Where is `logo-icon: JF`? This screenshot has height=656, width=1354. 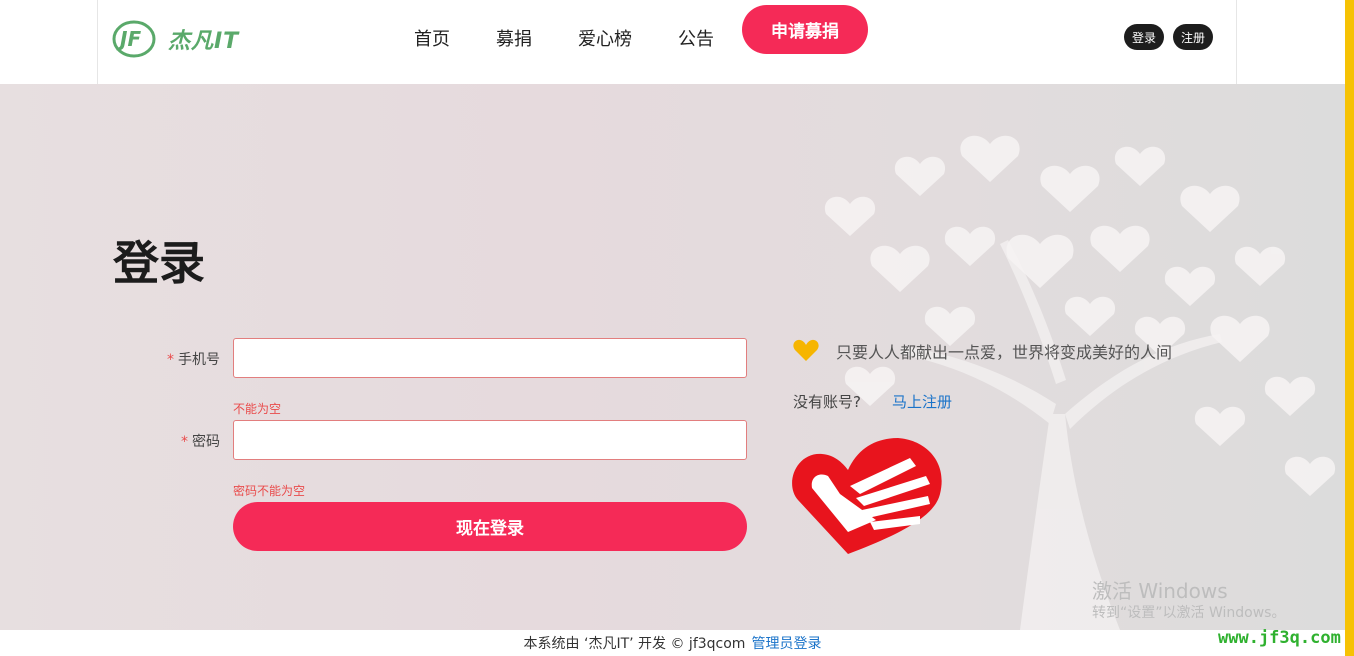
logo-icon: JF is located at coordinates (136, 39).